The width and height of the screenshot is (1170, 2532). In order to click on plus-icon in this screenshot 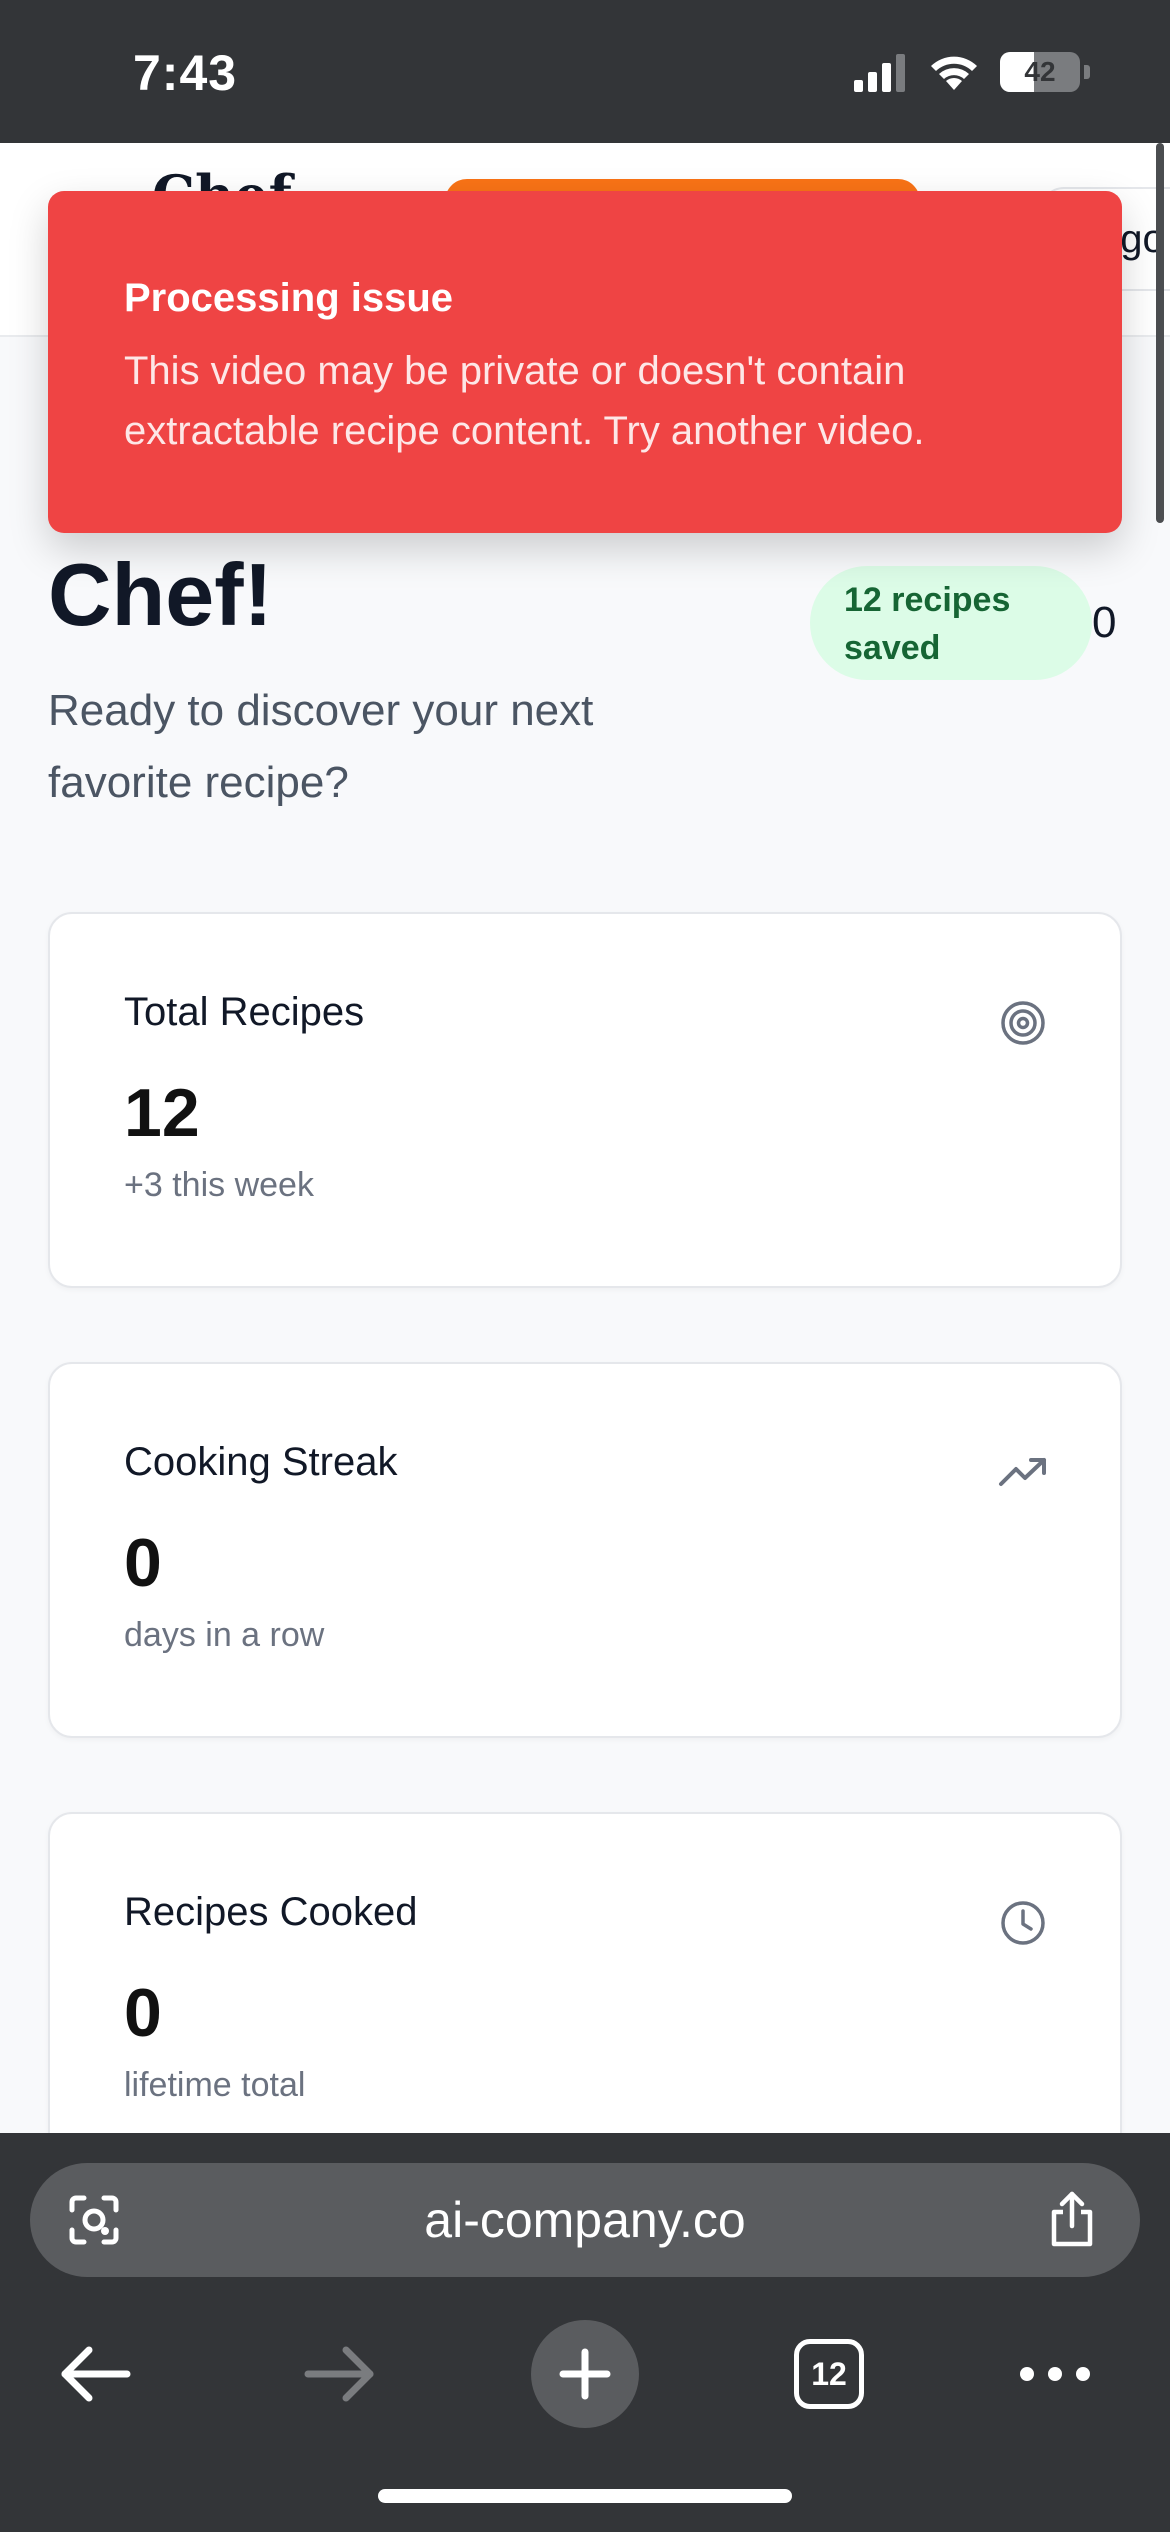, I will do `click(585, 2374)`.